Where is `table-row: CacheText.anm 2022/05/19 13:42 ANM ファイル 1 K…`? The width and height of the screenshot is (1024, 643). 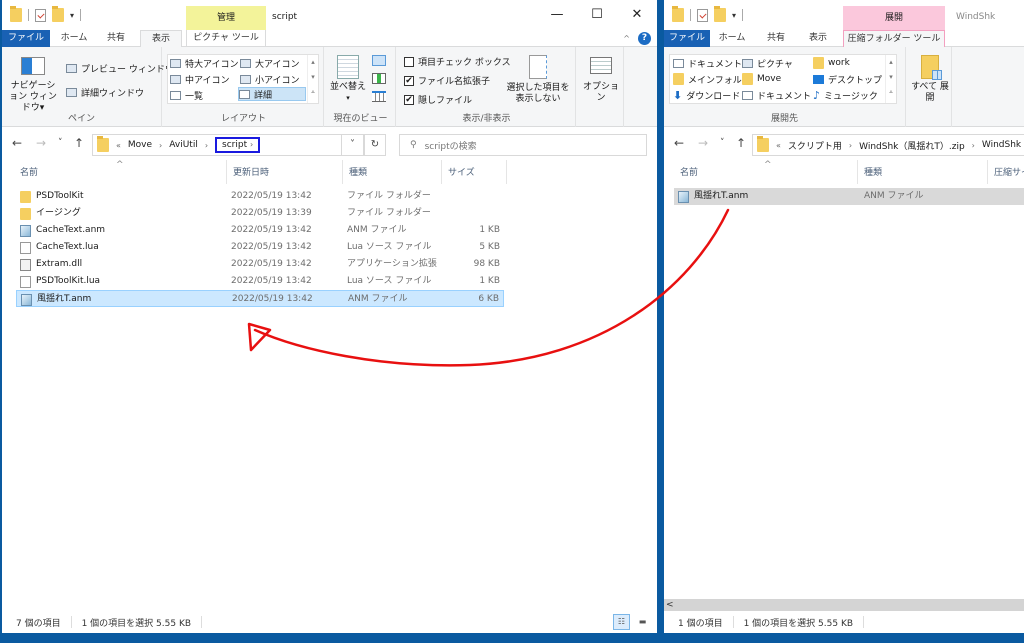 table-row: CacheText.anm 2022/05/19 13:42 ANM ファイル 1 K… is located at coordinates (260, 230).